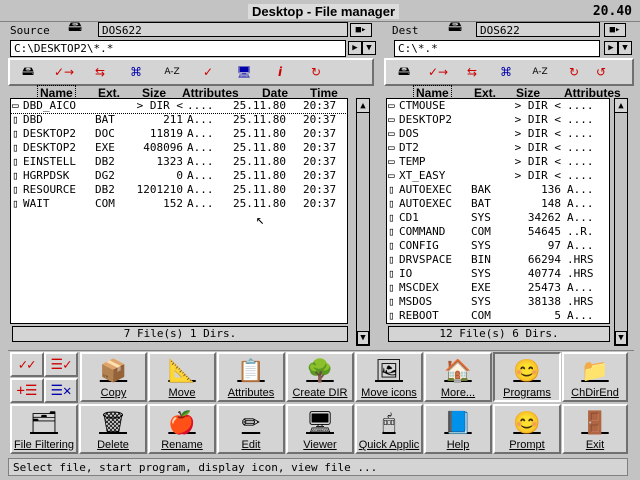 The image size is (640, 480). Describe the element at coordinates (481, 231) in the screenshot. I see `cell-ext: COM` at that location.